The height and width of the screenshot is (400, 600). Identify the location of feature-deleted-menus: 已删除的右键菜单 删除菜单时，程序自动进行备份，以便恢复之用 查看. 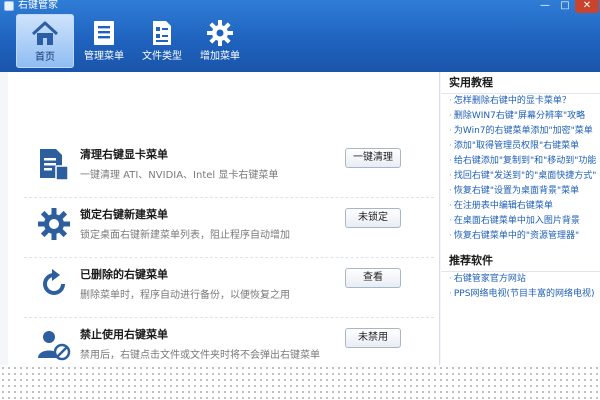
(229, 289).